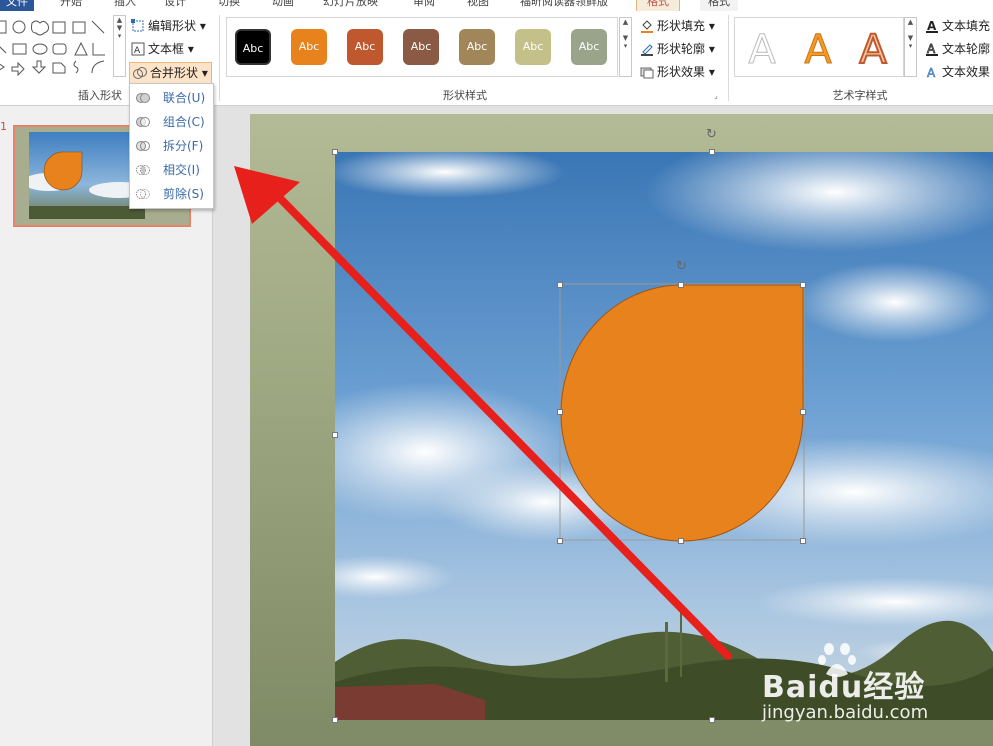  Describe the element at coordinates (533, 47) in the screenshot. I see `shape-style-tile-6: Abc` at that location.